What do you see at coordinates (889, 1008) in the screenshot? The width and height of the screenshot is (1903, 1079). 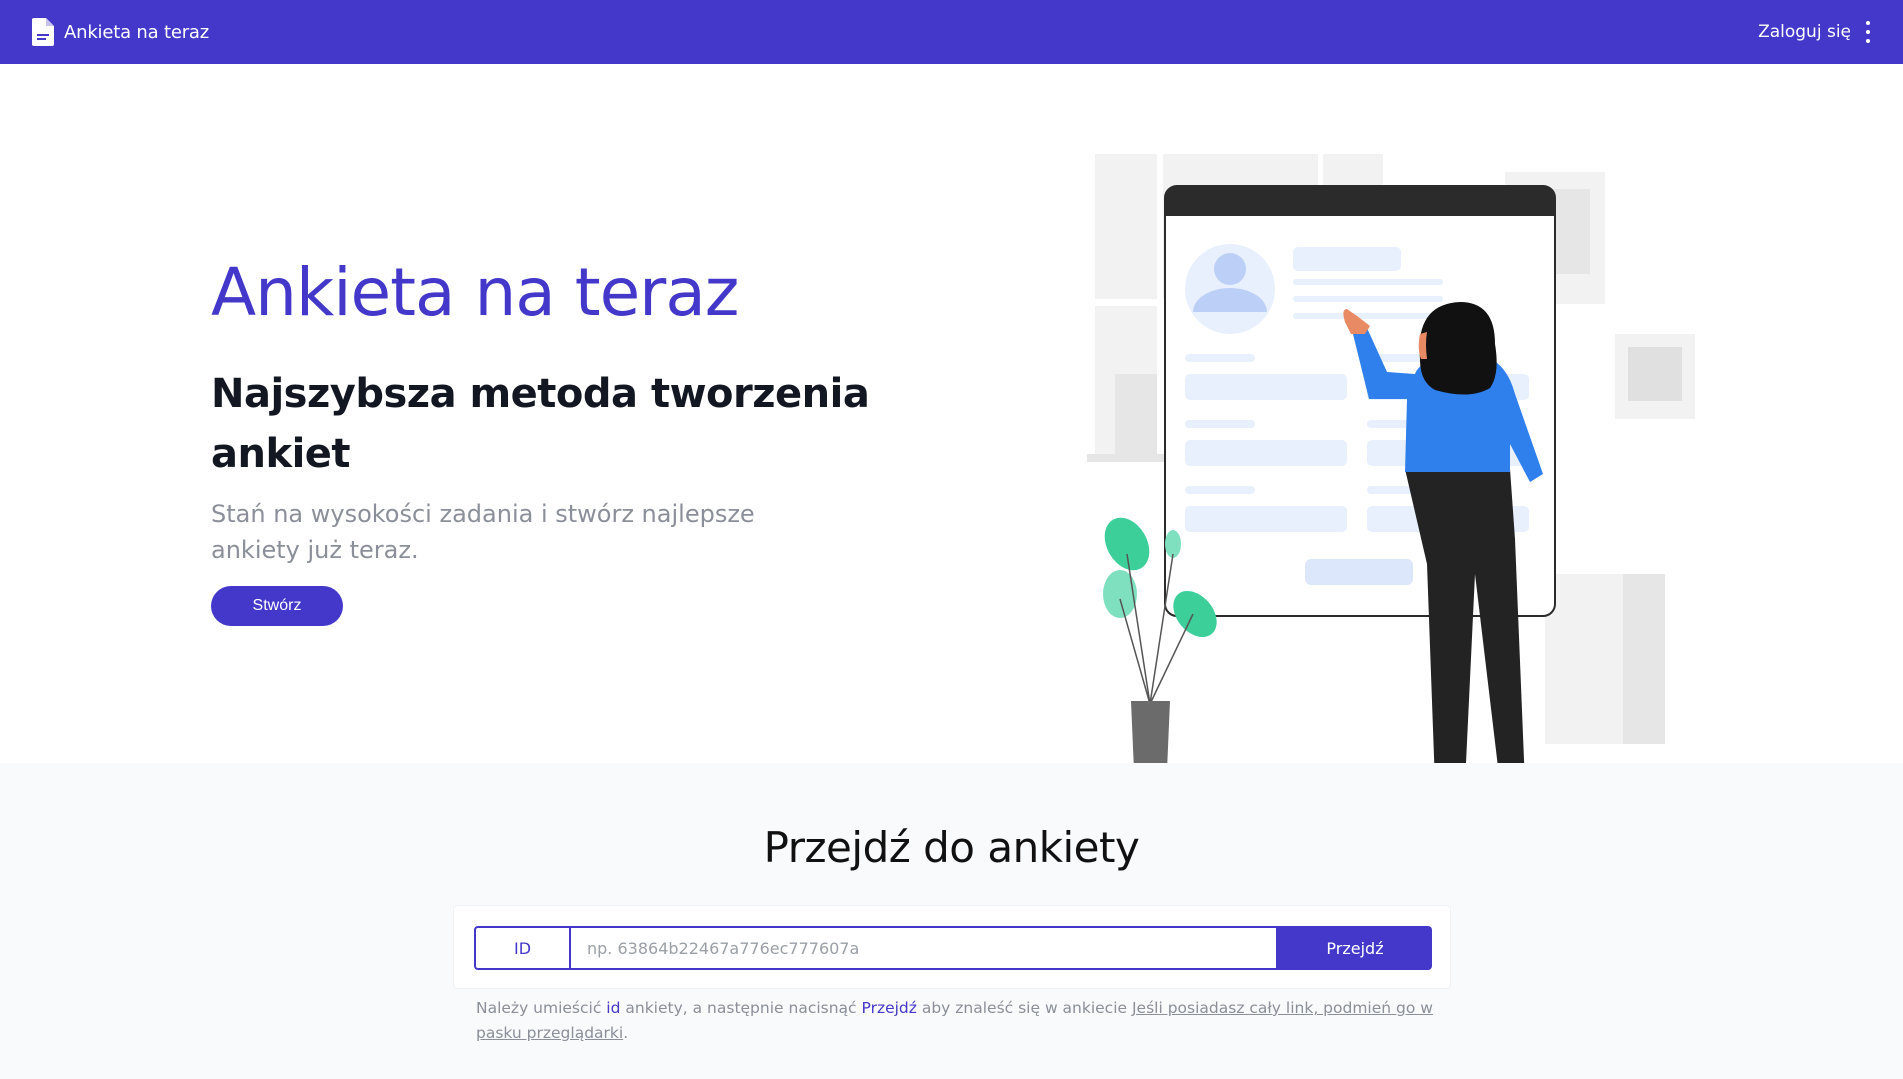 I see `hint-go: Przejdź` at bounding box center [889, 1008].